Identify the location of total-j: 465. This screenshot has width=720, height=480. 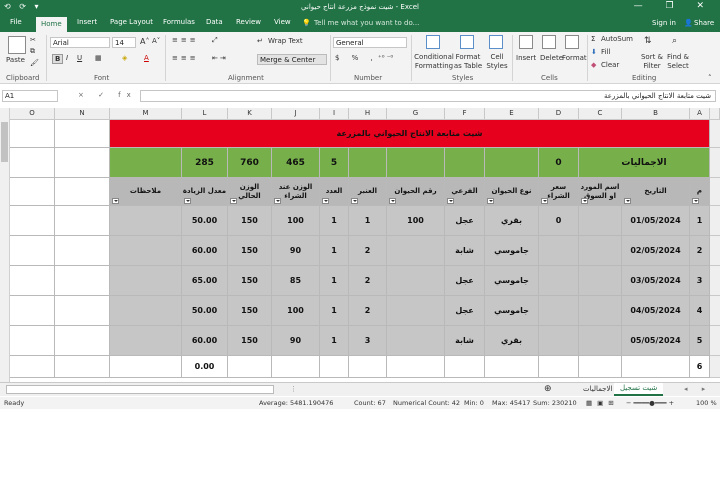
(296, 163).